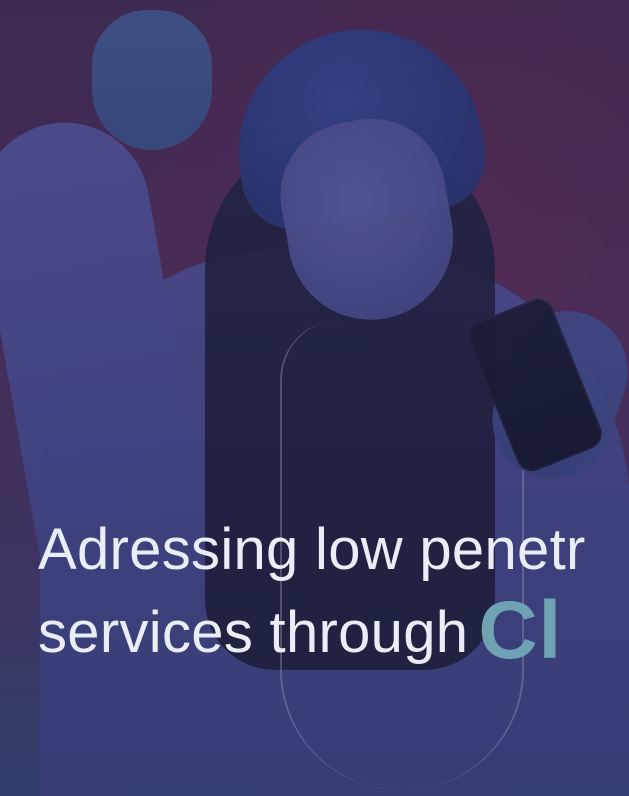 The width and height of the screenshot is (629, 796). Describe the element at coordinates (520, 630) in the screenshot. I see `brand-name-fragment: Cl` at that location.